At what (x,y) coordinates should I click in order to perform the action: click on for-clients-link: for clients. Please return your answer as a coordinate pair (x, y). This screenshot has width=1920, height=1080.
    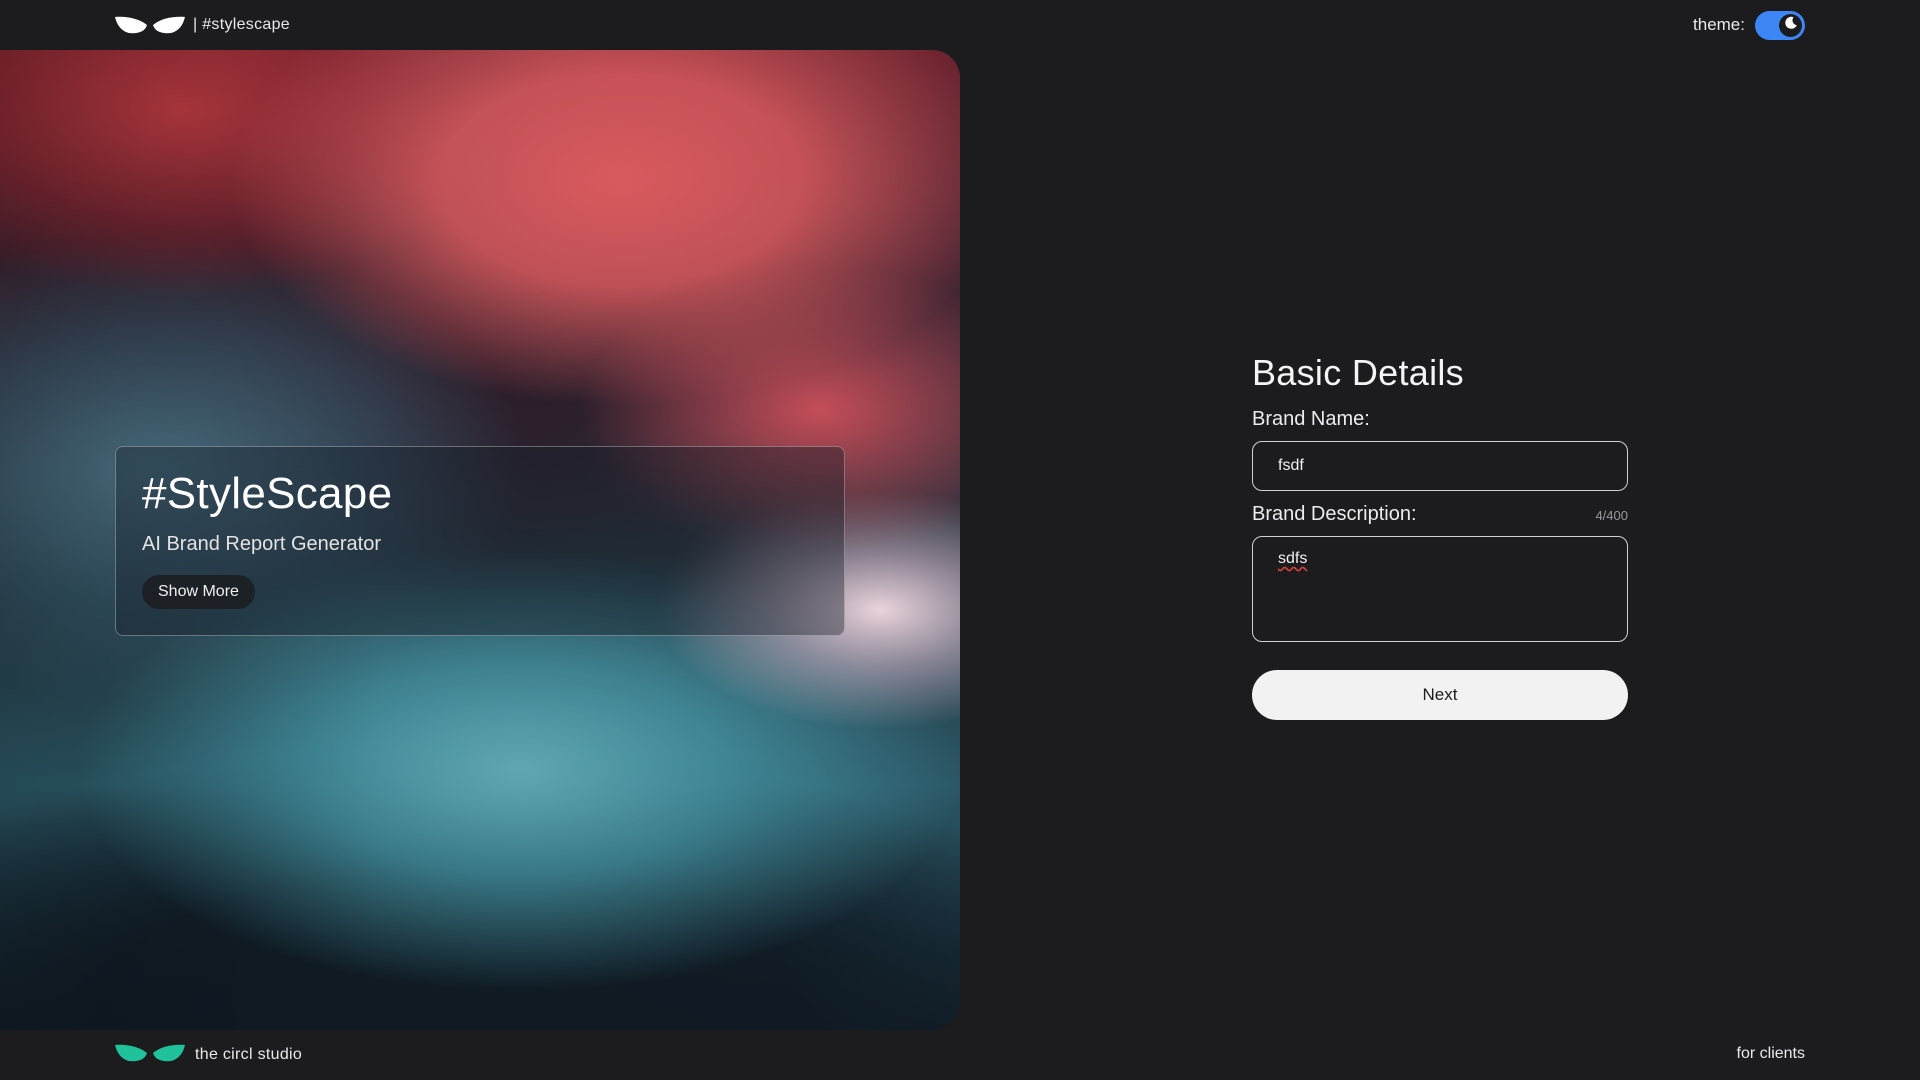
    Looking at the image, I should click on (1771, 1054).